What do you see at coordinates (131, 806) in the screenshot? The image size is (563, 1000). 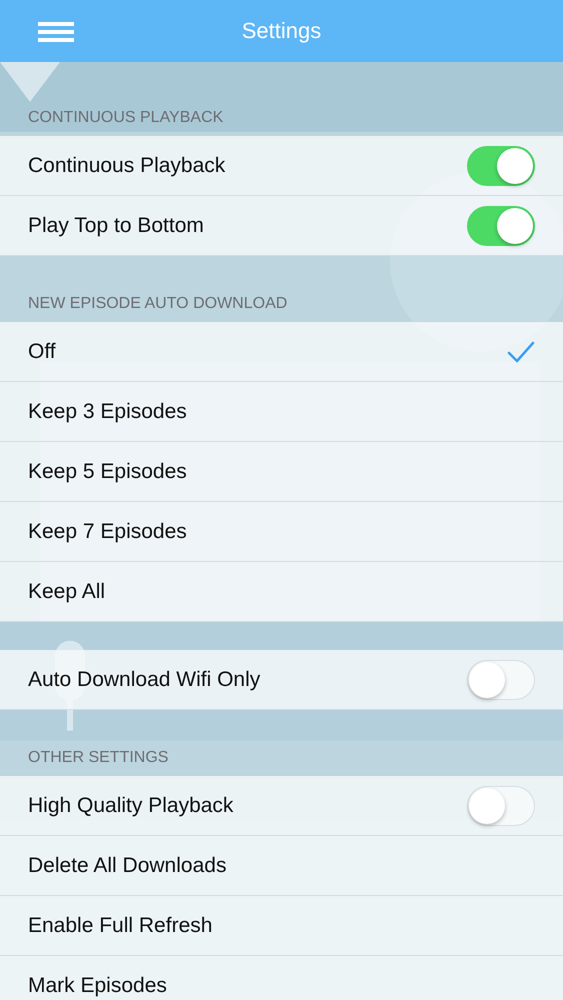 I see `row-label: High Quality Playback` at bounding box center [131, 806].